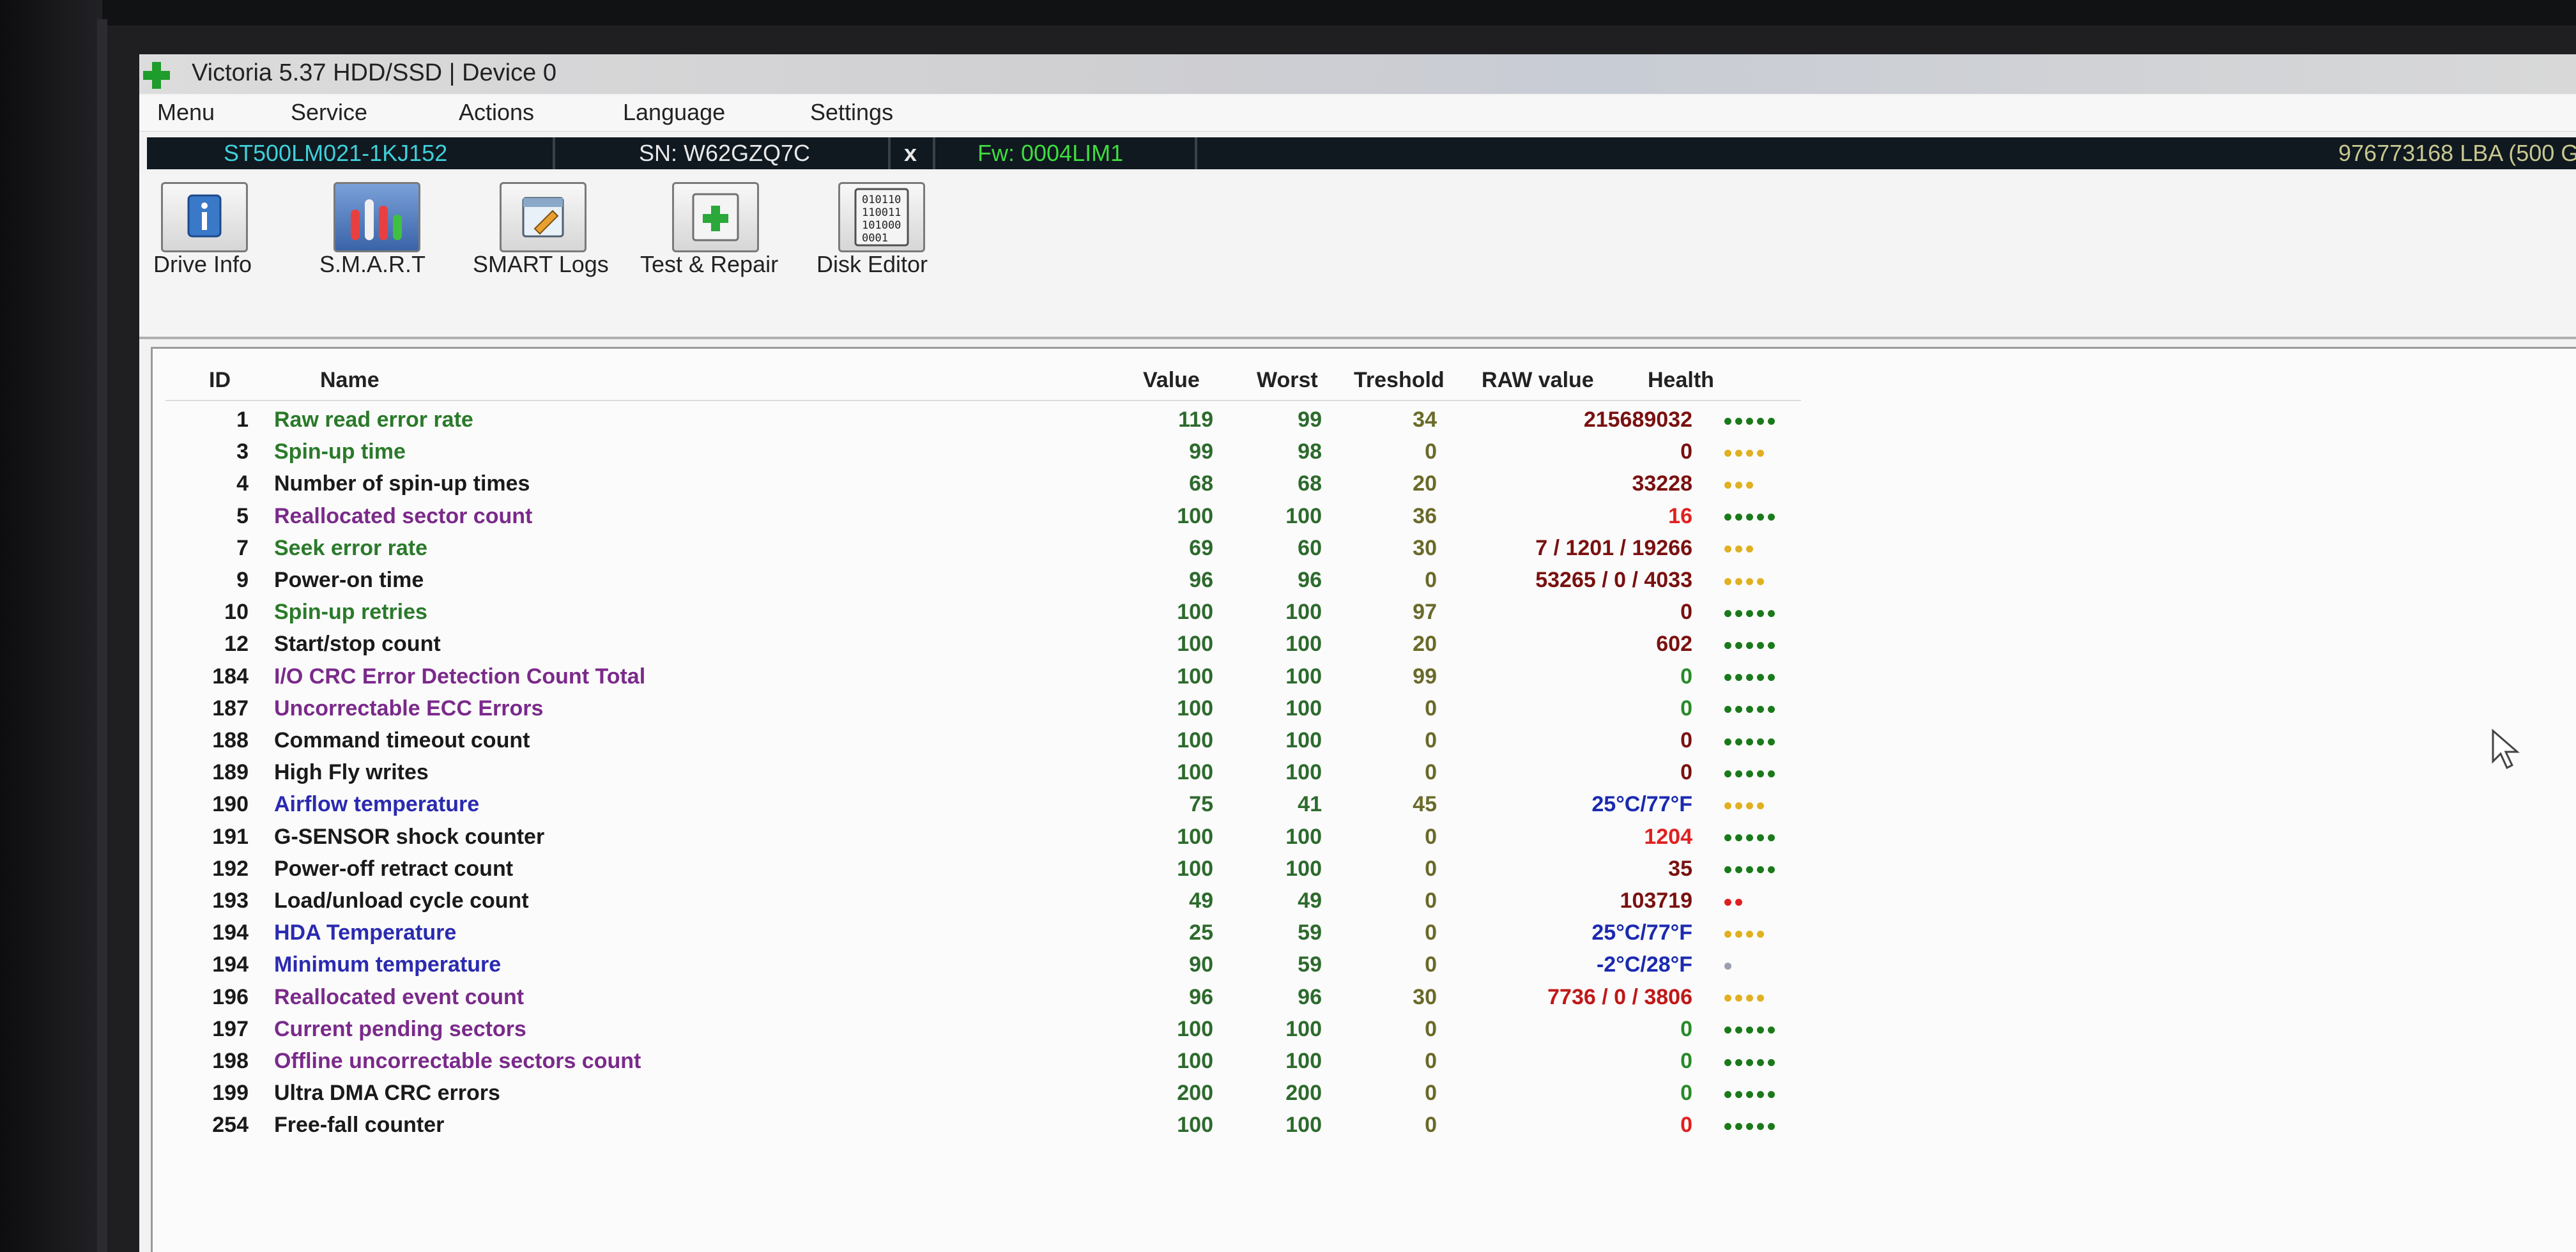  What do you see at coordinates (1015, 423) in the screenshot?
I see `table-row: 1 Raw read error rate 119 99 34 215689032` at bounding box center [1015, 423].